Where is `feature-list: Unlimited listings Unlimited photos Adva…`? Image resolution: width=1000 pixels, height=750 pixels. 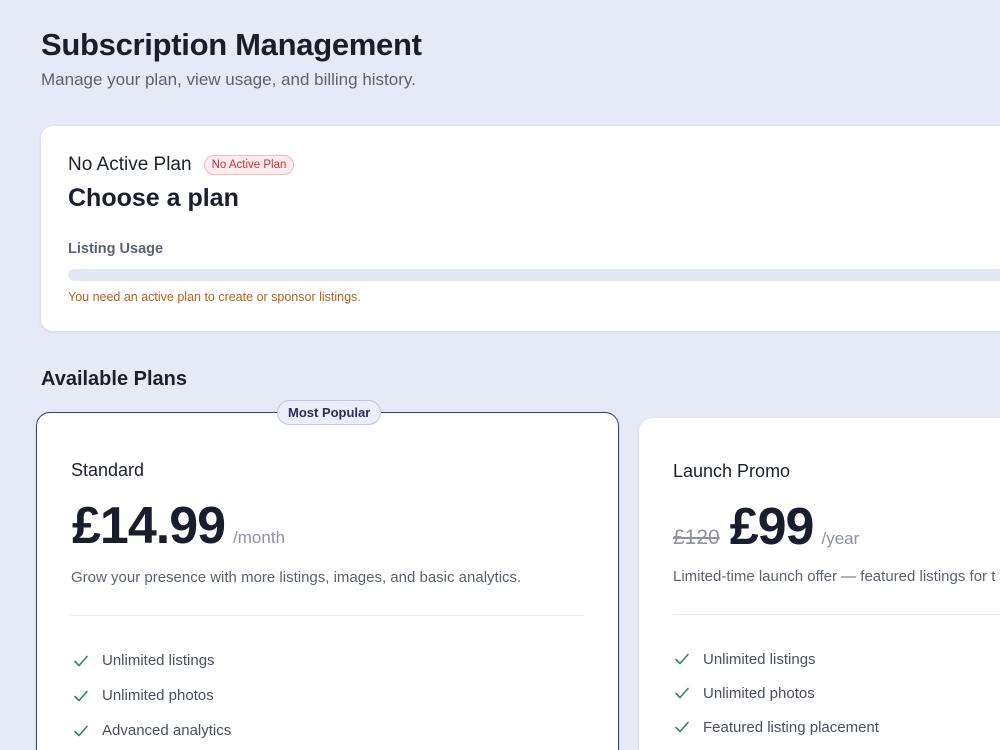 feature-list: Unlimited listings Unlimited photos Adva… is located at coordinates (152, 695).